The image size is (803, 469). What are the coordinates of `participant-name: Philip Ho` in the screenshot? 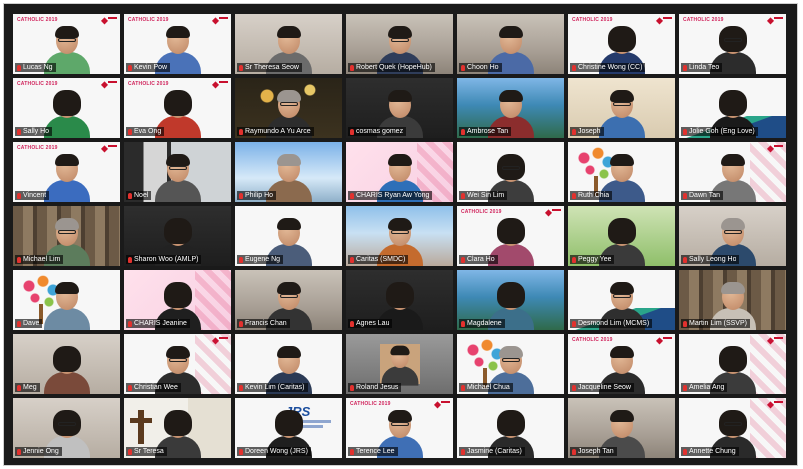 It's located at (259, 195).